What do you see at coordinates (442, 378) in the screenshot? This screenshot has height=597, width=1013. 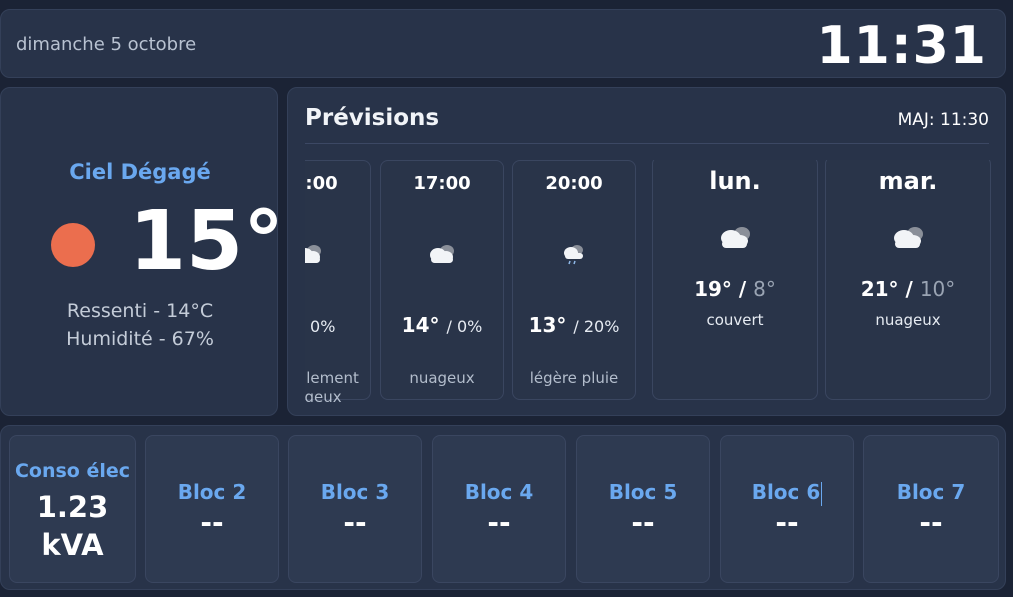 I see `hourly-description: nuageux` at bounding box center [442, 378].